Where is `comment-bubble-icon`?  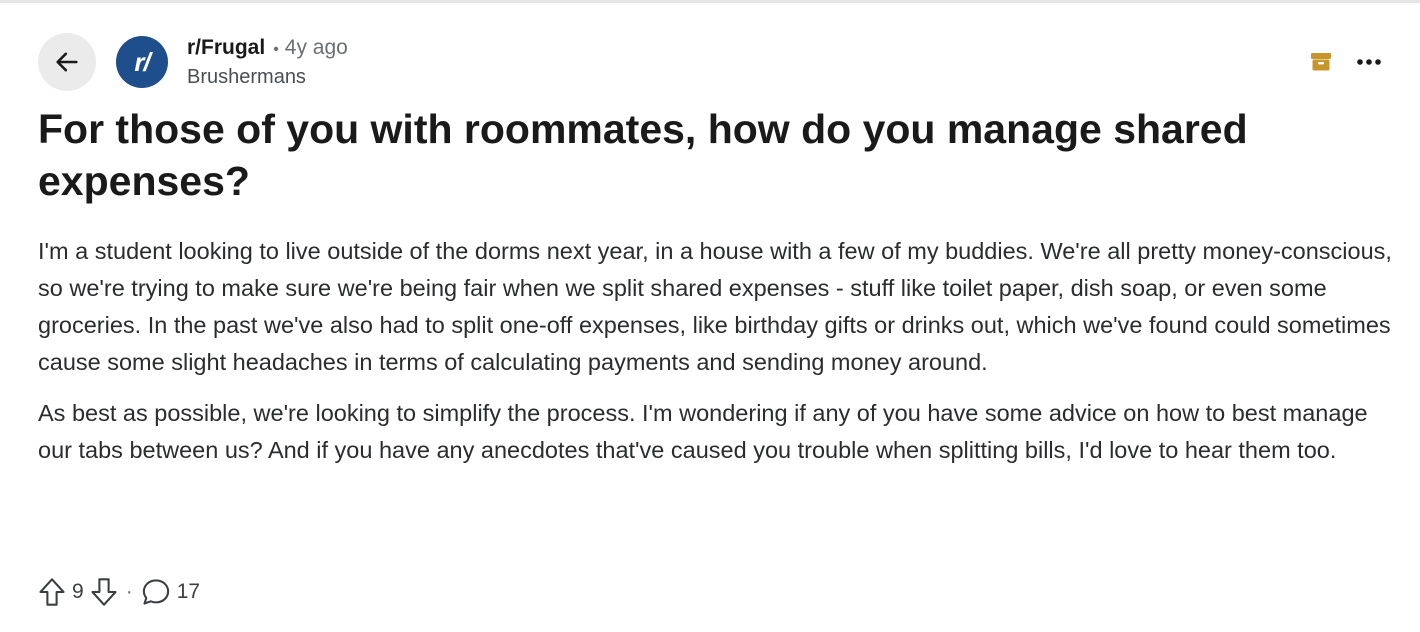 comment-bubble-icon is located at coordinates (155, 592).